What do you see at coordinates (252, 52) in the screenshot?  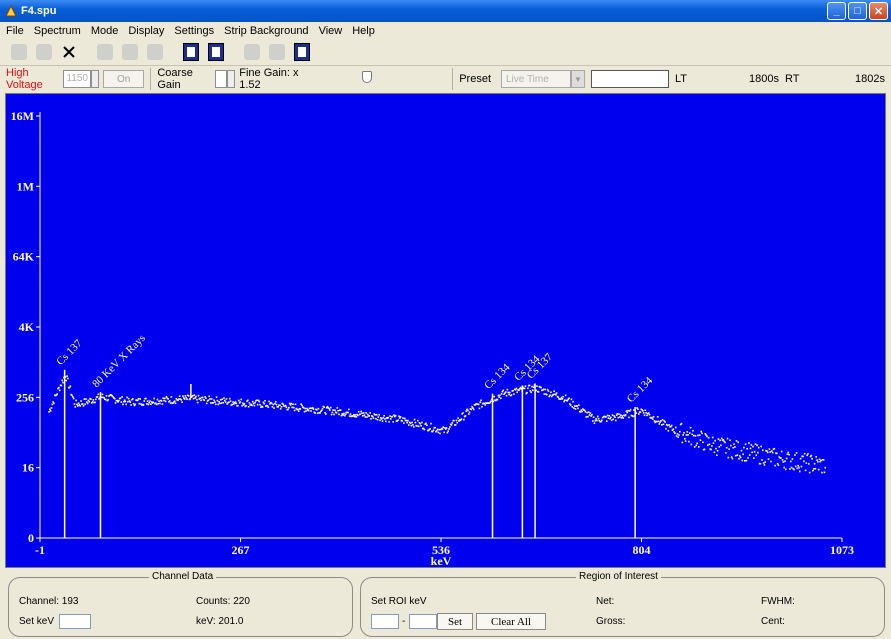 I see `fit-icon` at bounding box center [252, 52].